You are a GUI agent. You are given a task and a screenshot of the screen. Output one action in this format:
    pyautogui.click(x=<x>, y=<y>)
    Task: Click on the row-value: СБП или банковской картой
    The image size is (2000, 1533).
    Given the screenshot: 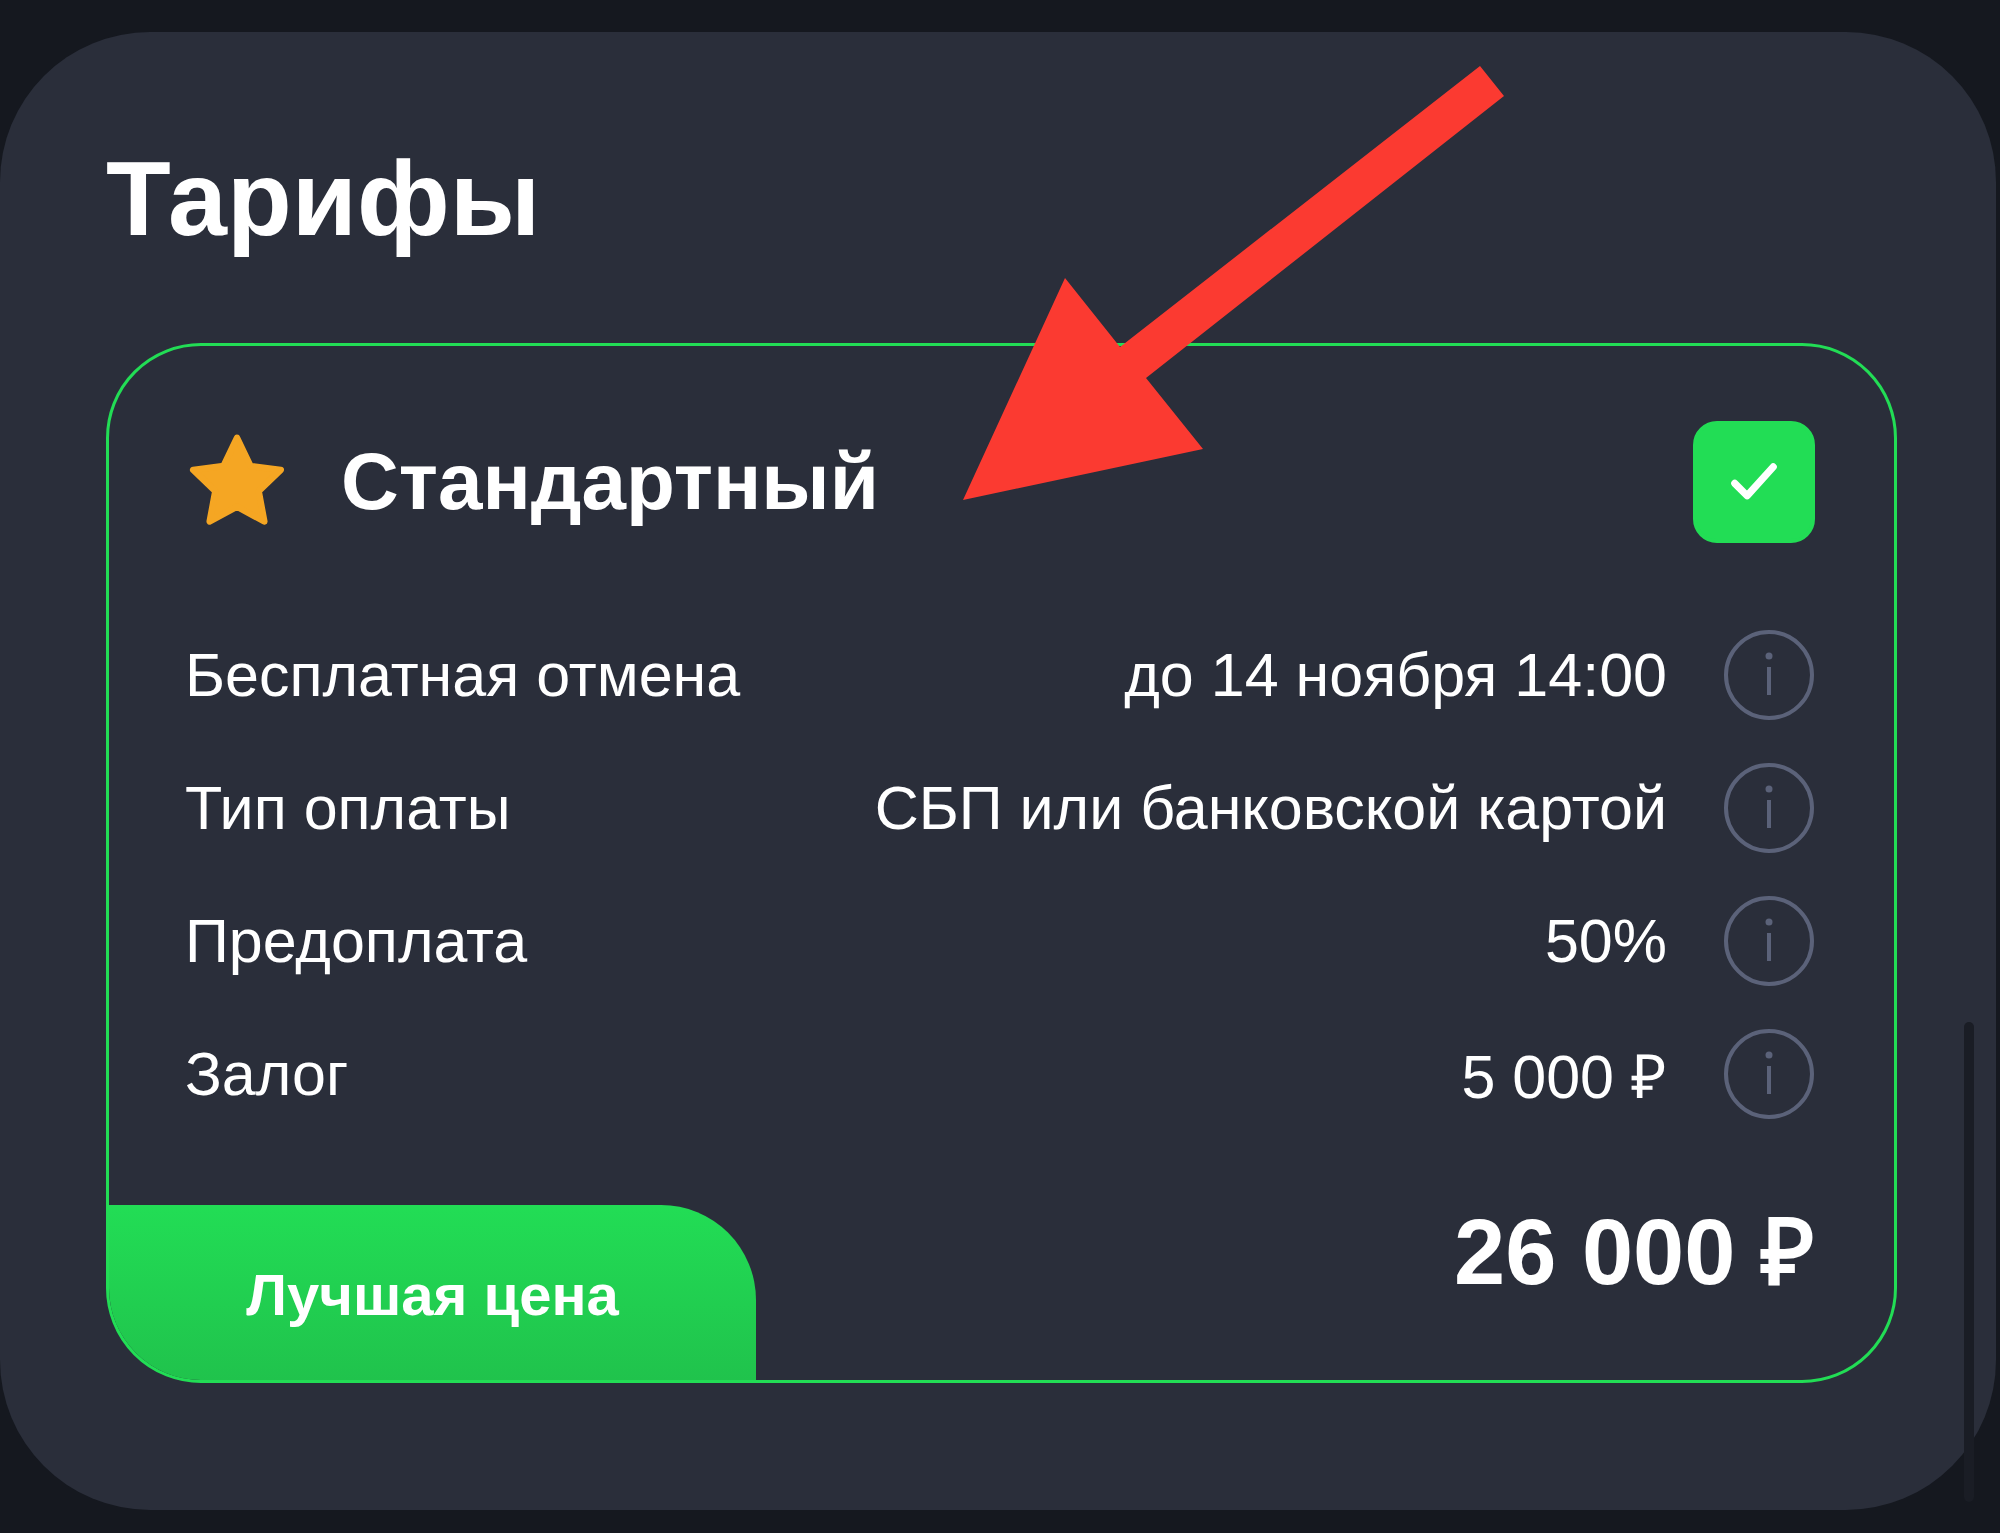 What is the action you would take?
    pyautogui.click(x=1270, y=808)
    